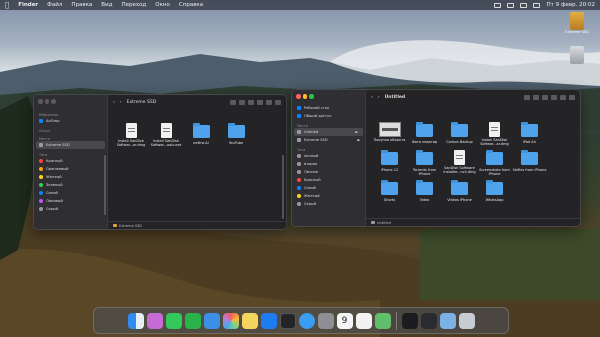  I want to click on wifi-icon, so click(511, 5).